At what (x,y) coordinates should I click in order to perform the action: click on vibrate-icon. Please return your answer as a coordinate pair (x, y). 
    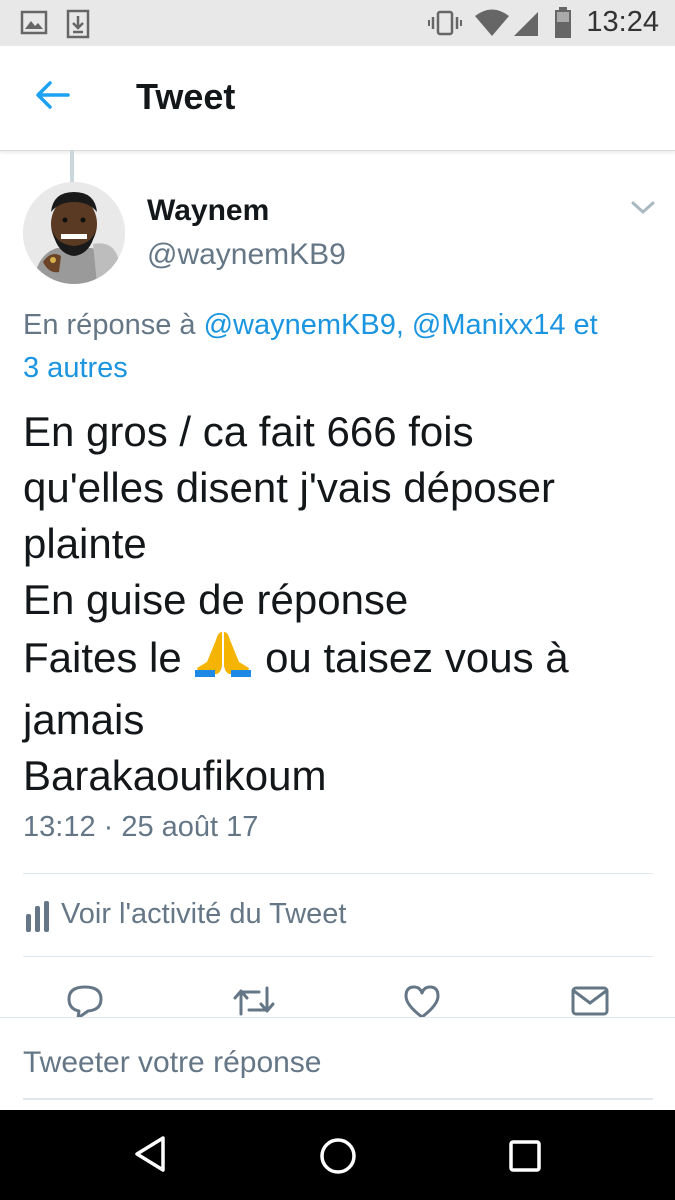
    Looking at the image, I should click on (445, 25).